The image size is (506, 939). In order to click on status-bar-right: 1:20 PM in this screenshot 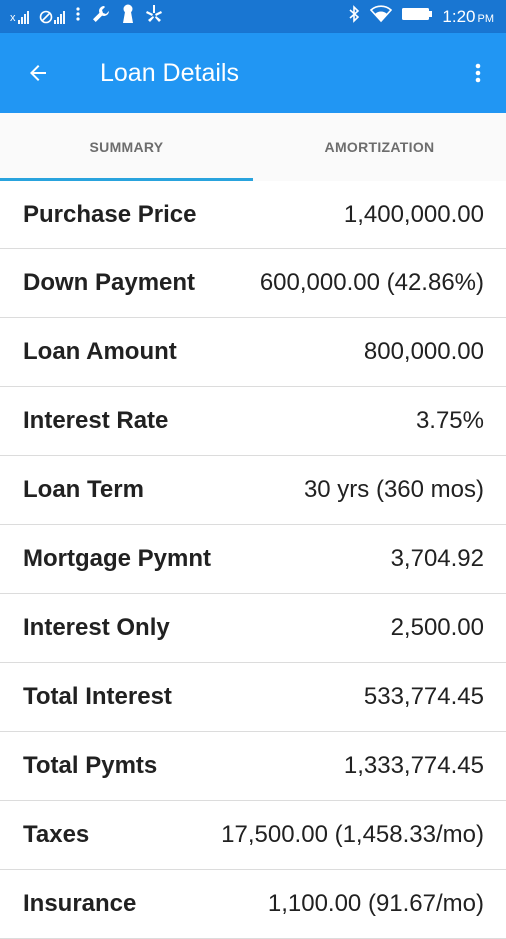, I will do `click(421, 16)`.